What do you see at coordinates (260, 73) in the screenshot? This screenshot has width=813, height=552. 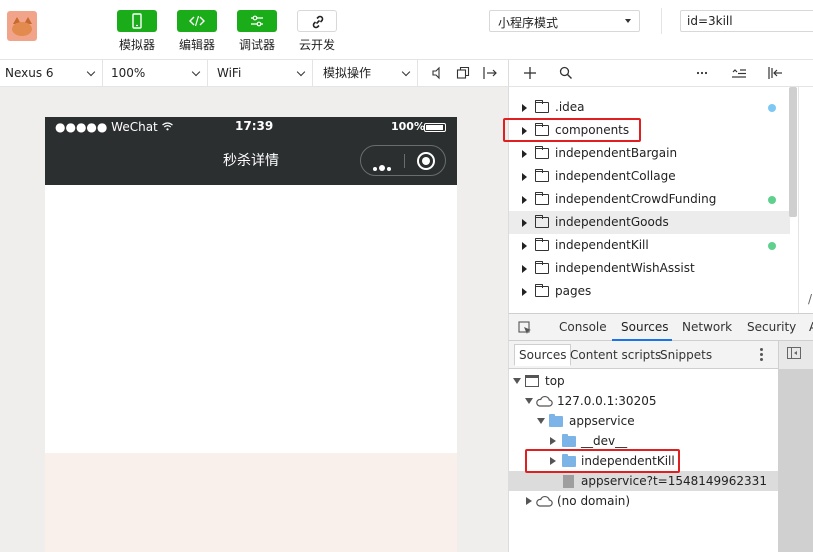 I see `network-select: WiFi` at bounding box center [260, 73].